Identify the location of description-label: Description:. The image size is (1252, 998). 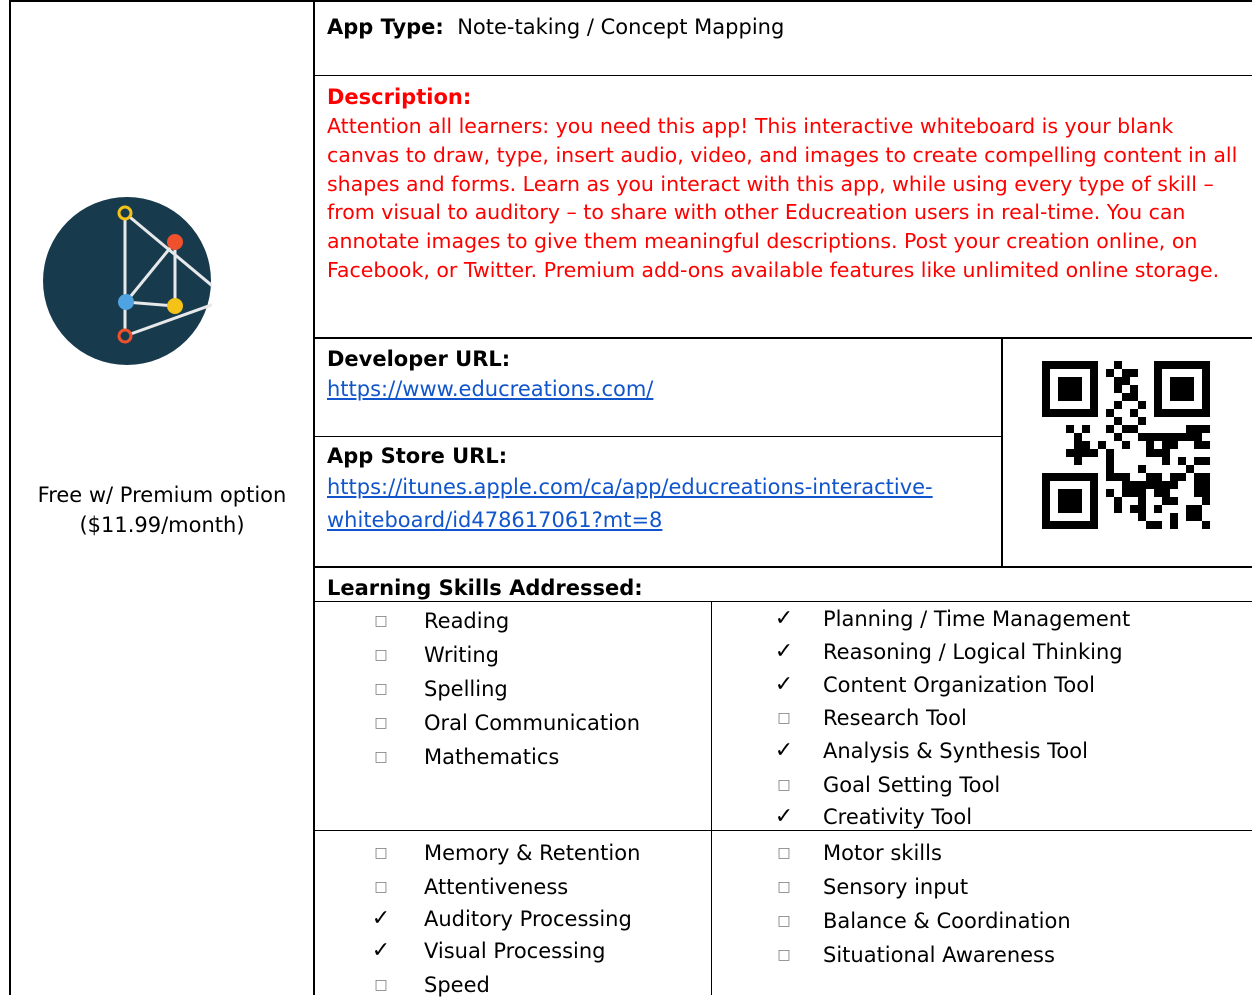
(399, 97).